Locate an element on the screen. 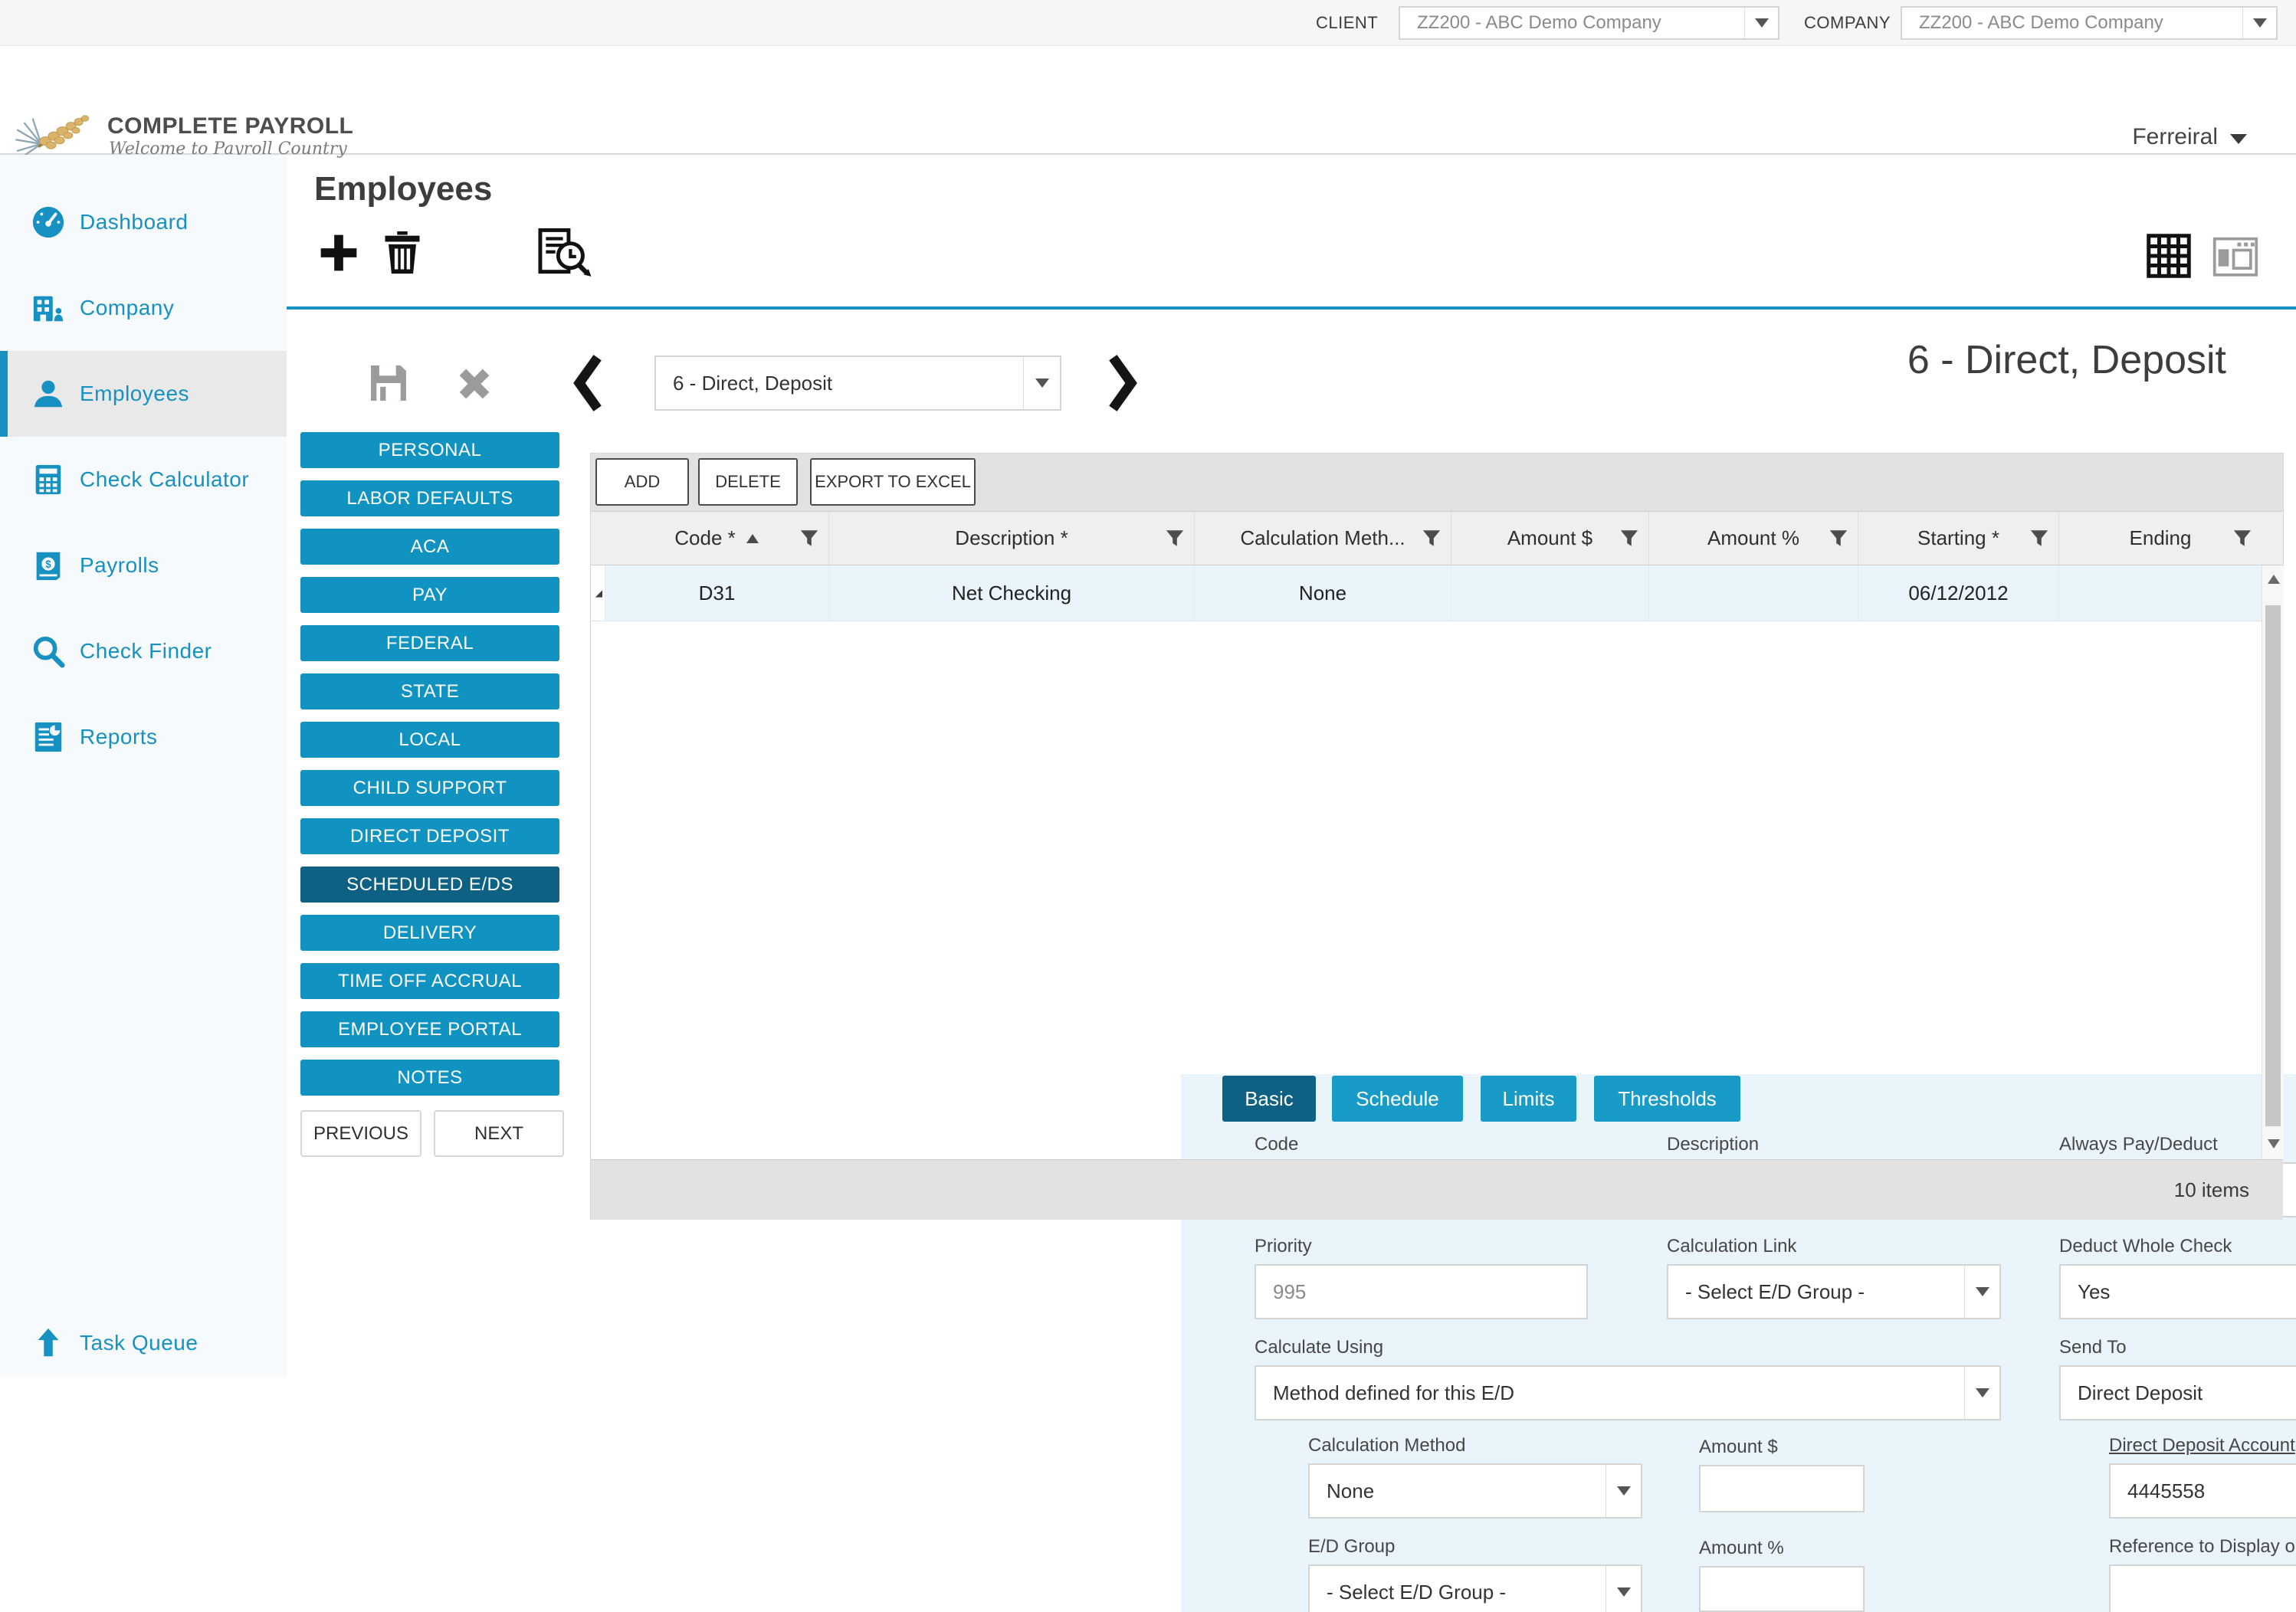 The image size is (2296, 1612). direct-deposit-account-select: 4445558 is located at coordinates (2202, 1491).